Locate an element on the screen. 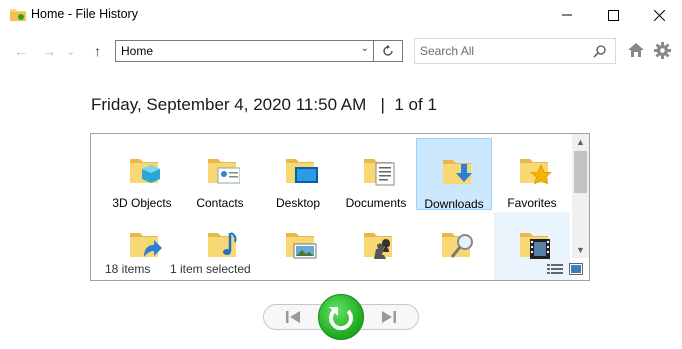 The width and height of the screenshot is (682, 349). music-folder-icon is located at coordinates (222, 244).